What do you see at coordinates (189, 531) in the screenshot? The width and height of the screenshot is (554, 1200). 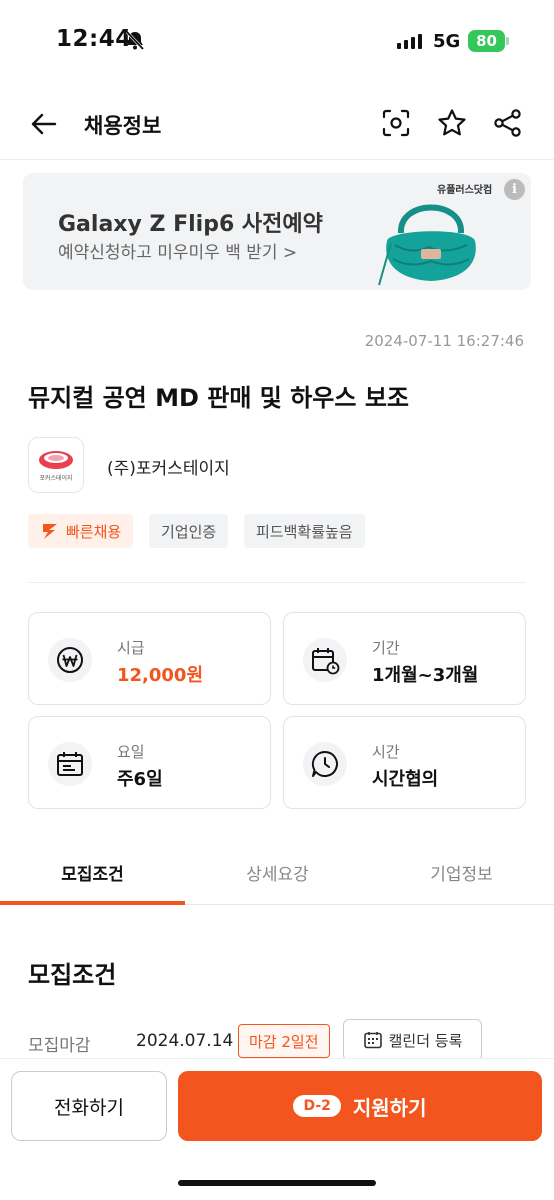 I see `badge-verified: 기업인증` at bounding box center [189, 531].